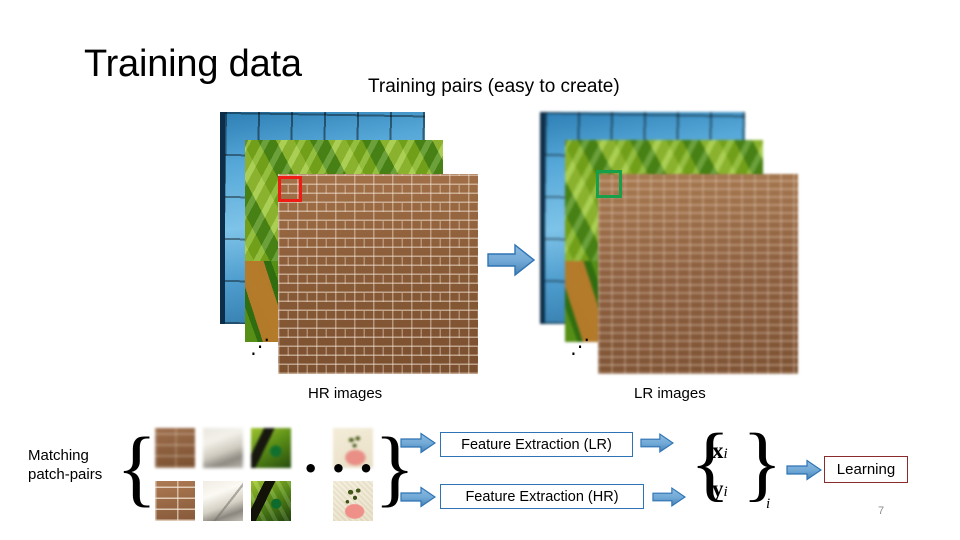  I want to click on matching-patch-pairs-label: Matching patch-pairs, so click(76, 465).